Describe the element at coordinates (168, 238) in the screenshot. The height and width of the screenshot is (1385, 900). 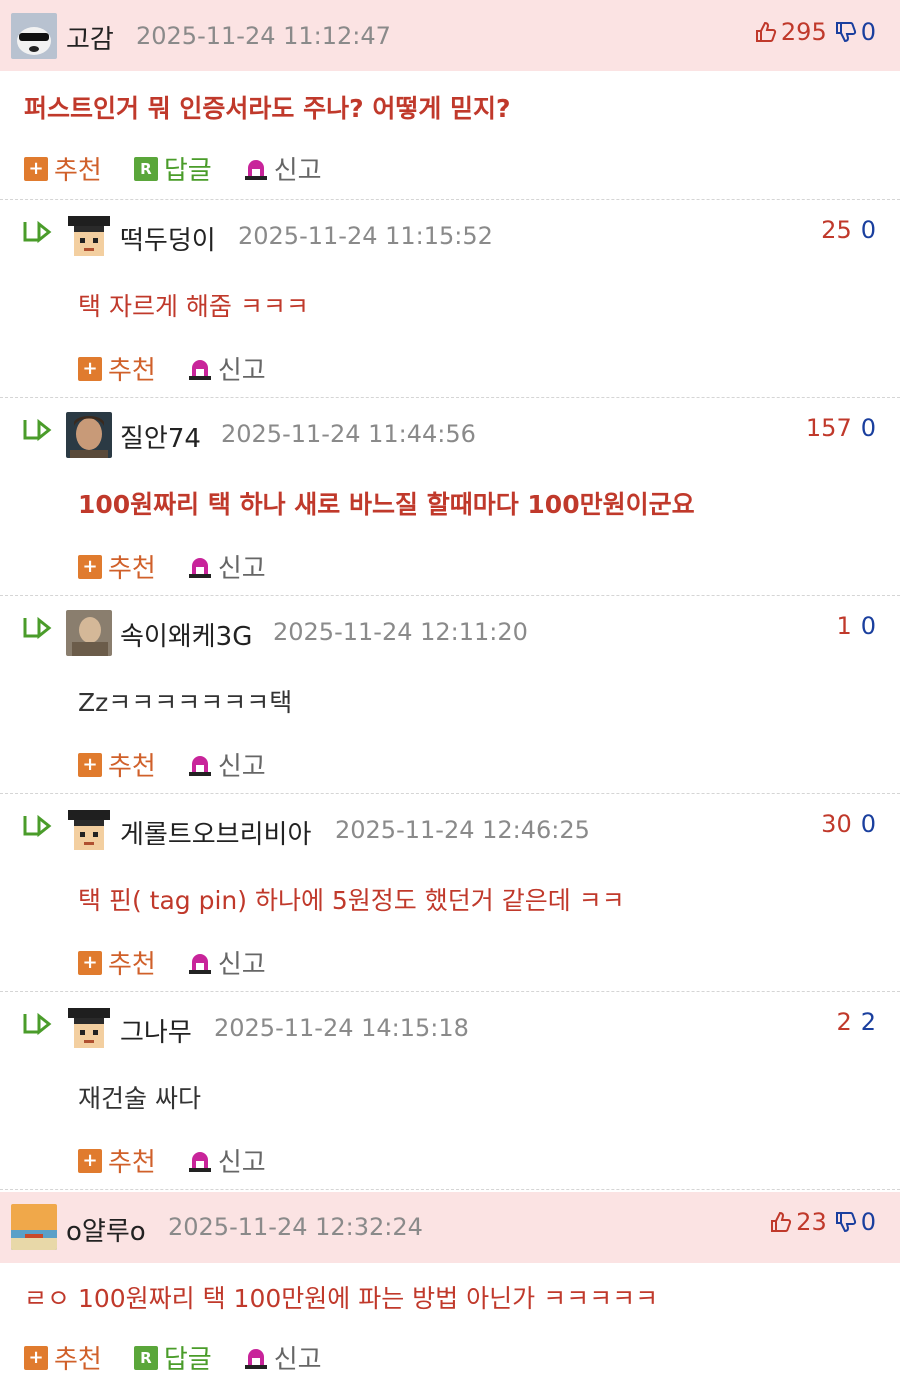
I see `nickname: 떡두덩이` at that location.